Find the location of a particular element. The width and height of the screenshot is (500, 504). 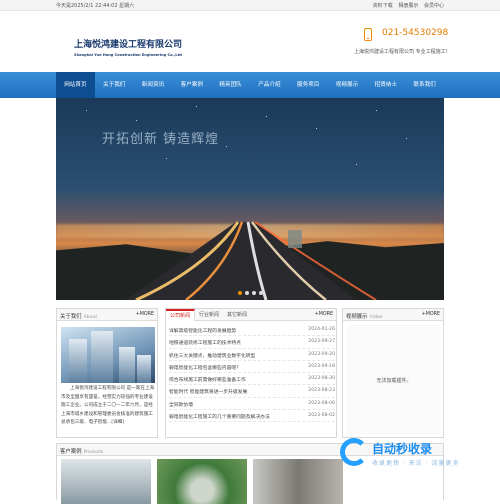

nav-contact: 联系我们 is located at coordinates (424, 85).